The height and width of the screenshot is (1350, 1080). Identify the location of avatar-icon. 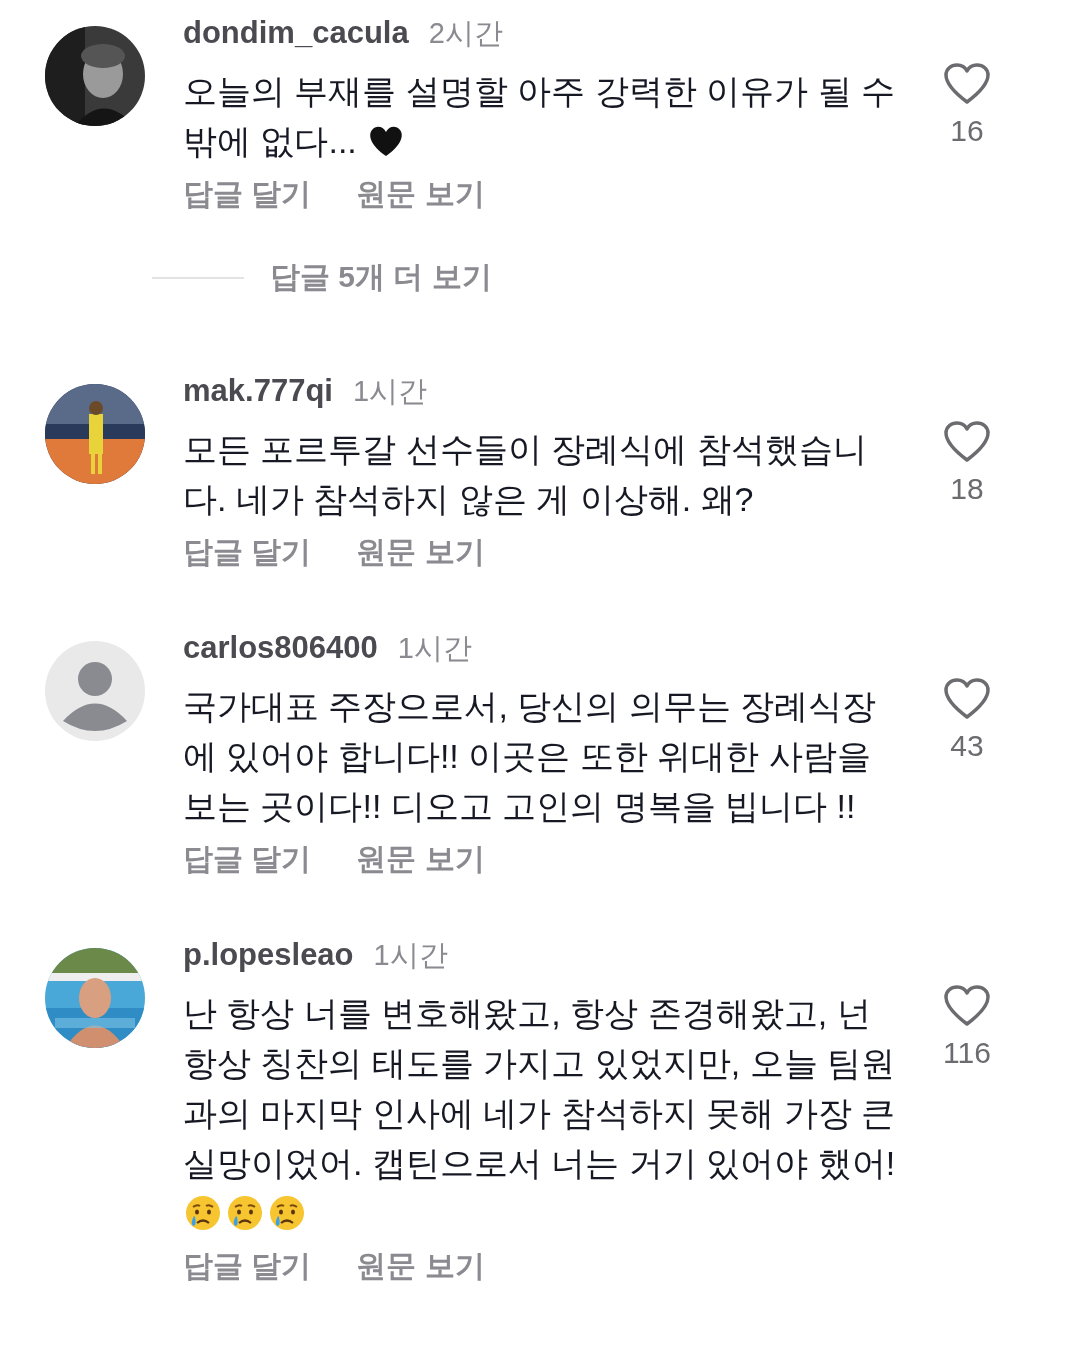
(95, 691).